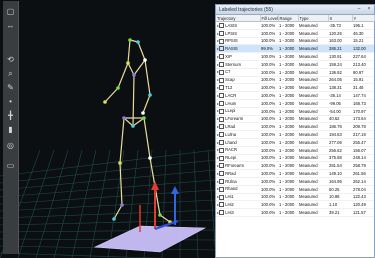 Image resolution: width=375 pixels, height=258 pixels. I want to click on table-row: ▸ LHi1 100.0% 1 - 2000 Measured 10.88 122.43, so click(295, 197).